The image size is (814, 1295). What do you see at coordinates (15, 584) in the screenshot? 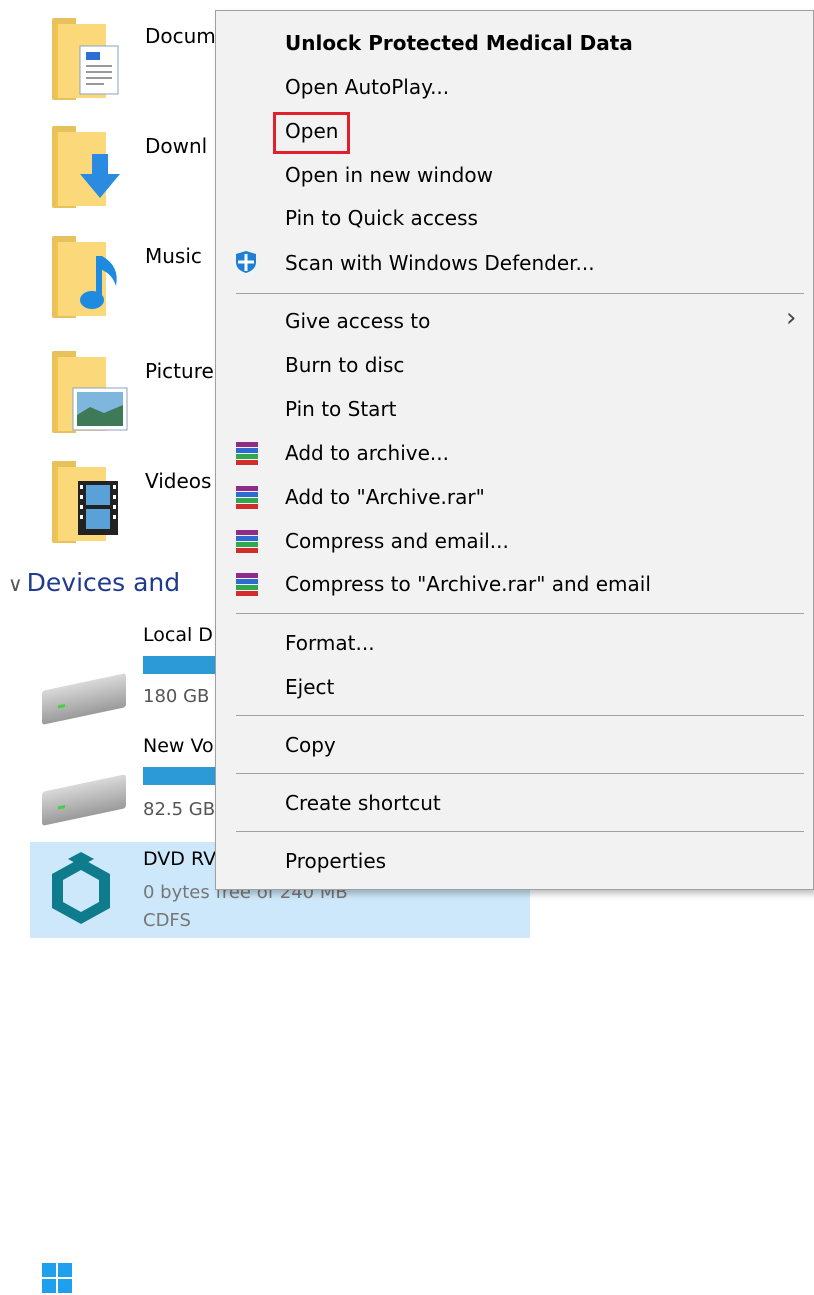
I see `chevron-down-icon: ∨` at bounding box center [15, 584].